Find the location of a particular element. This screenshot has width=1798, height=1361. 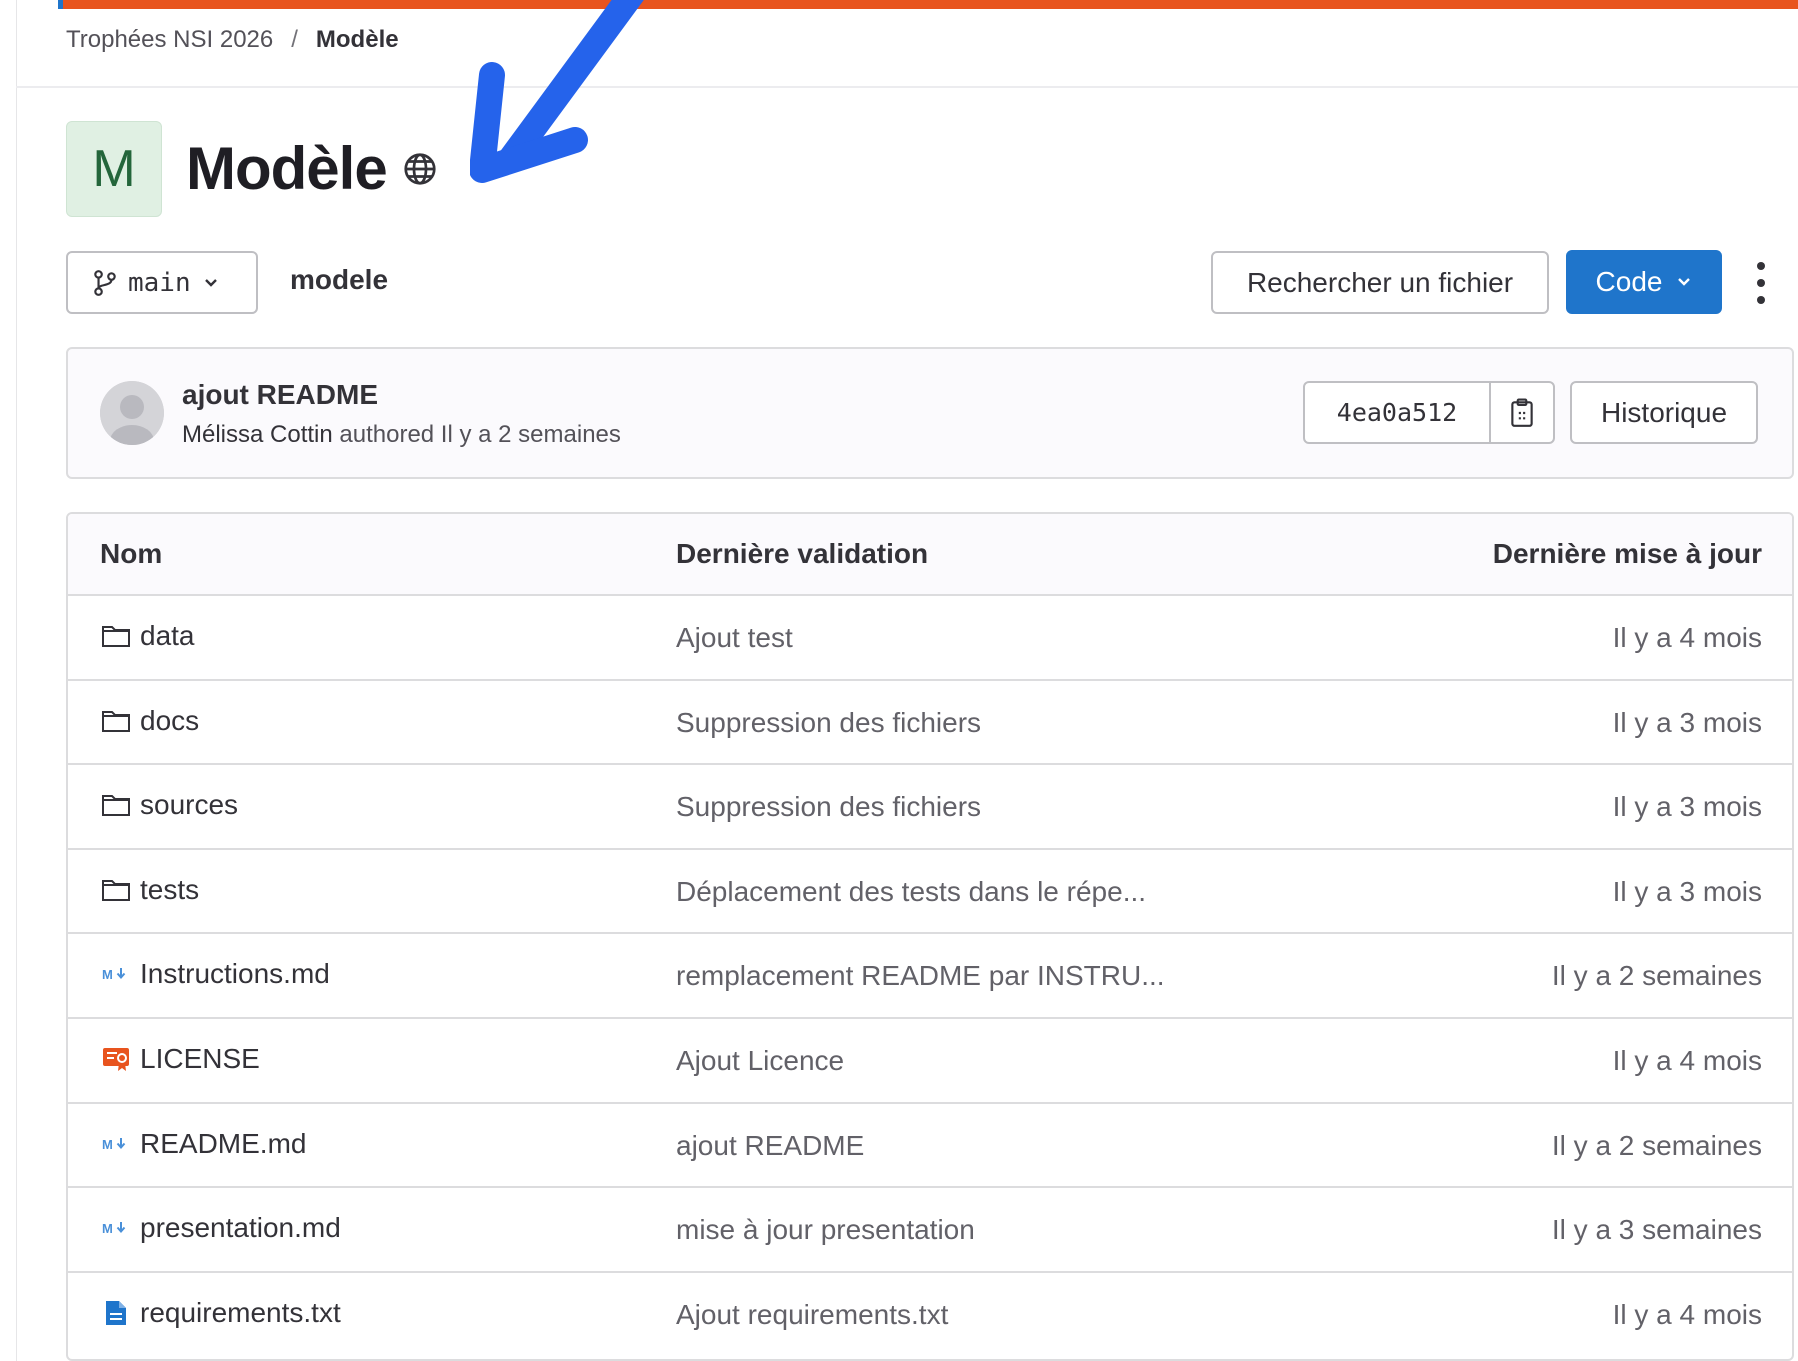

commit-author-link: Mélissa Cottin is located at coordinates (257, 434).